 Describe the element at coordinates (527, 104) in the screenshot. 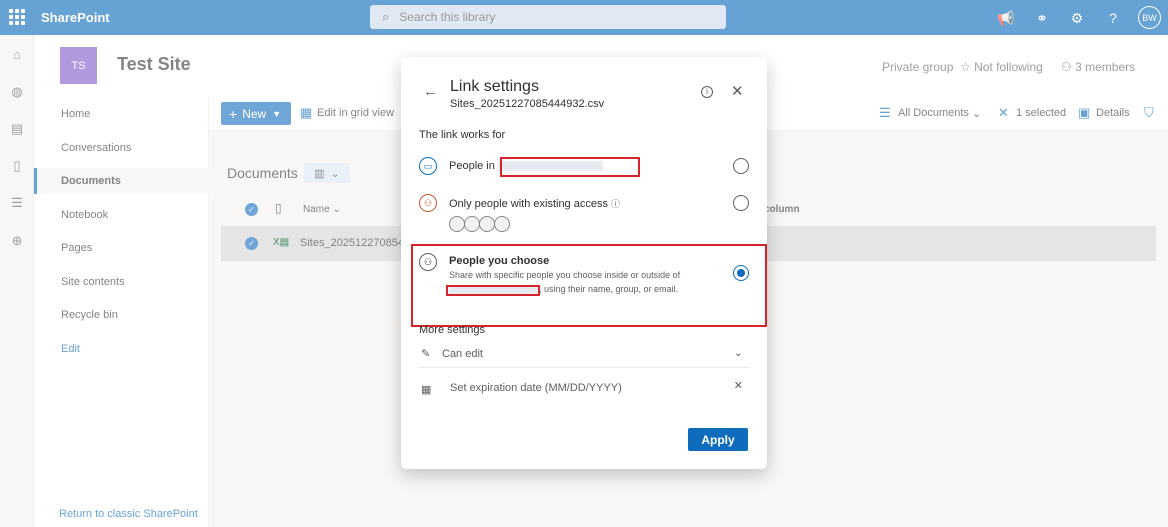

I see `dialog-filename: Sites_20251227085444932.csv` at that location.